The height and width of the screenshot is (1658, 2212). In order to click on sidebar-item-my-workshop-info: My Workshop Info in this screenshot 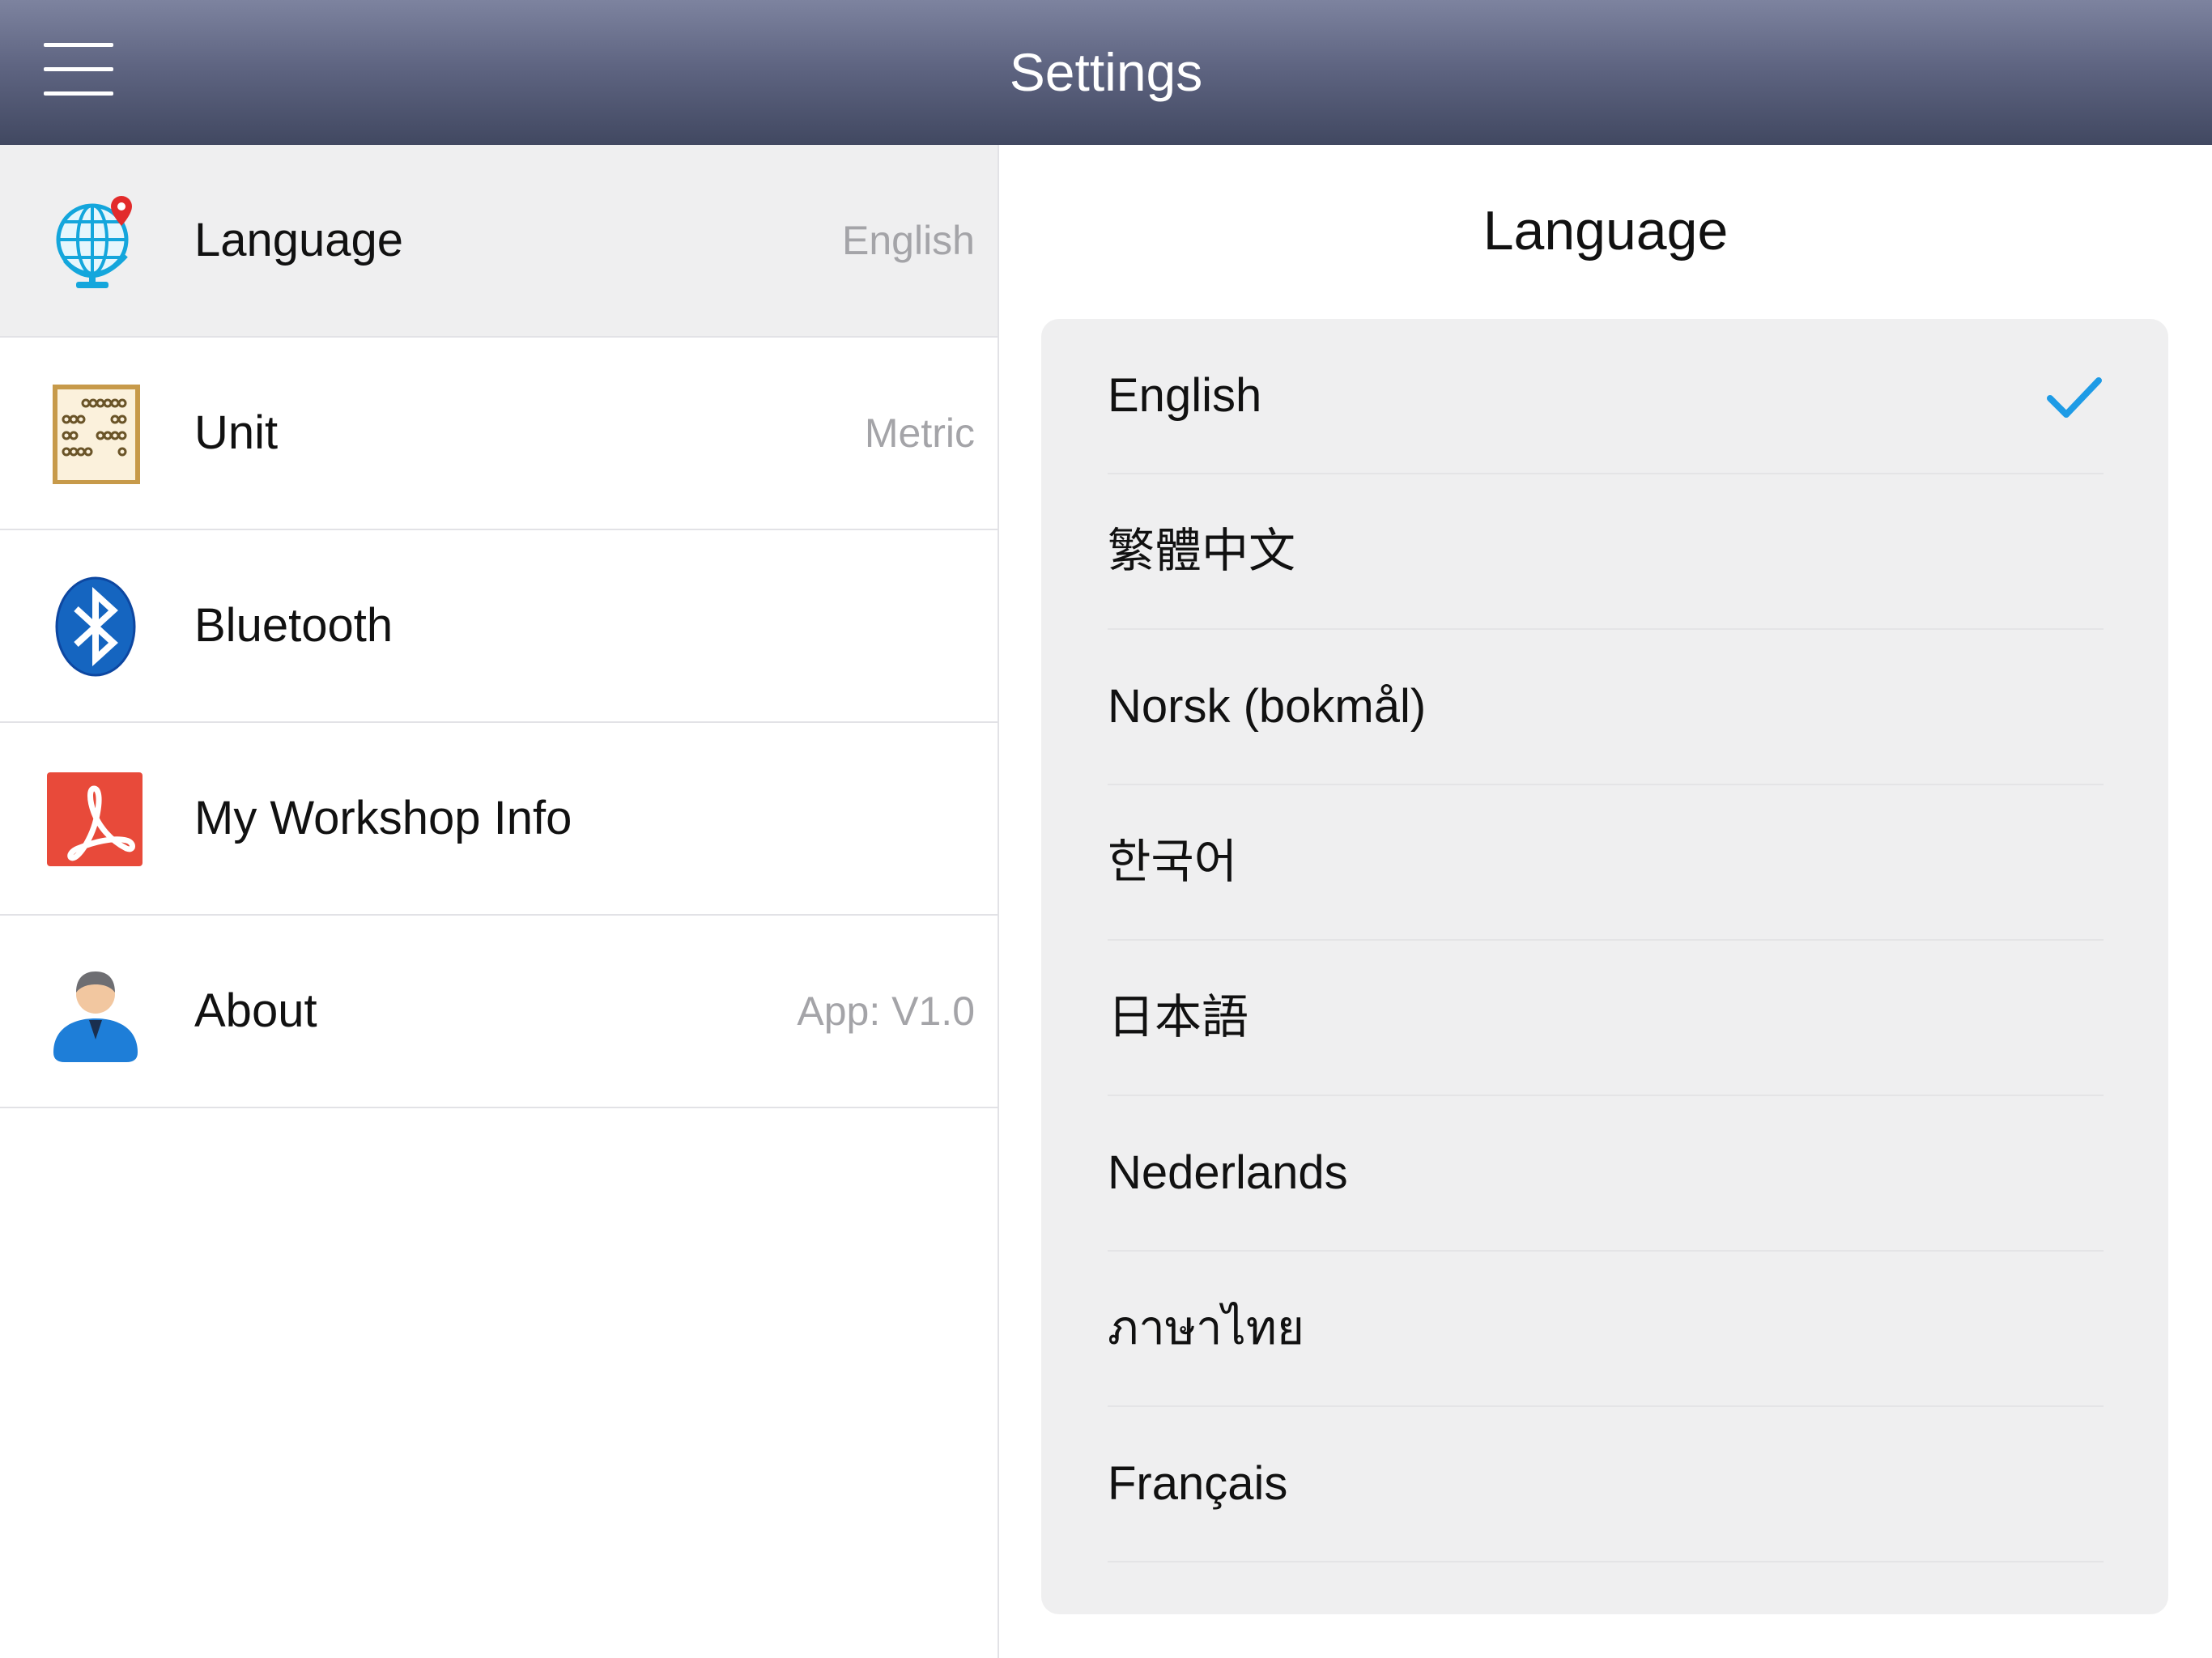, I will do `click(499, 819)`.